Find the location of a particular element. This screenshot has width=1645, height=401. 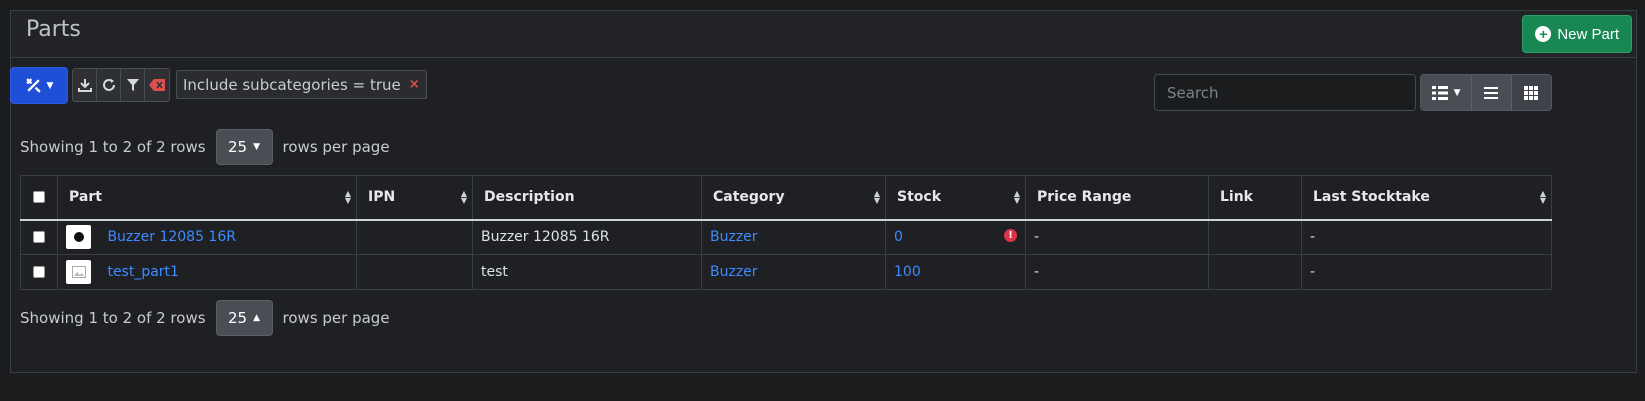

filter-icon is located at coordinates (132, 85).